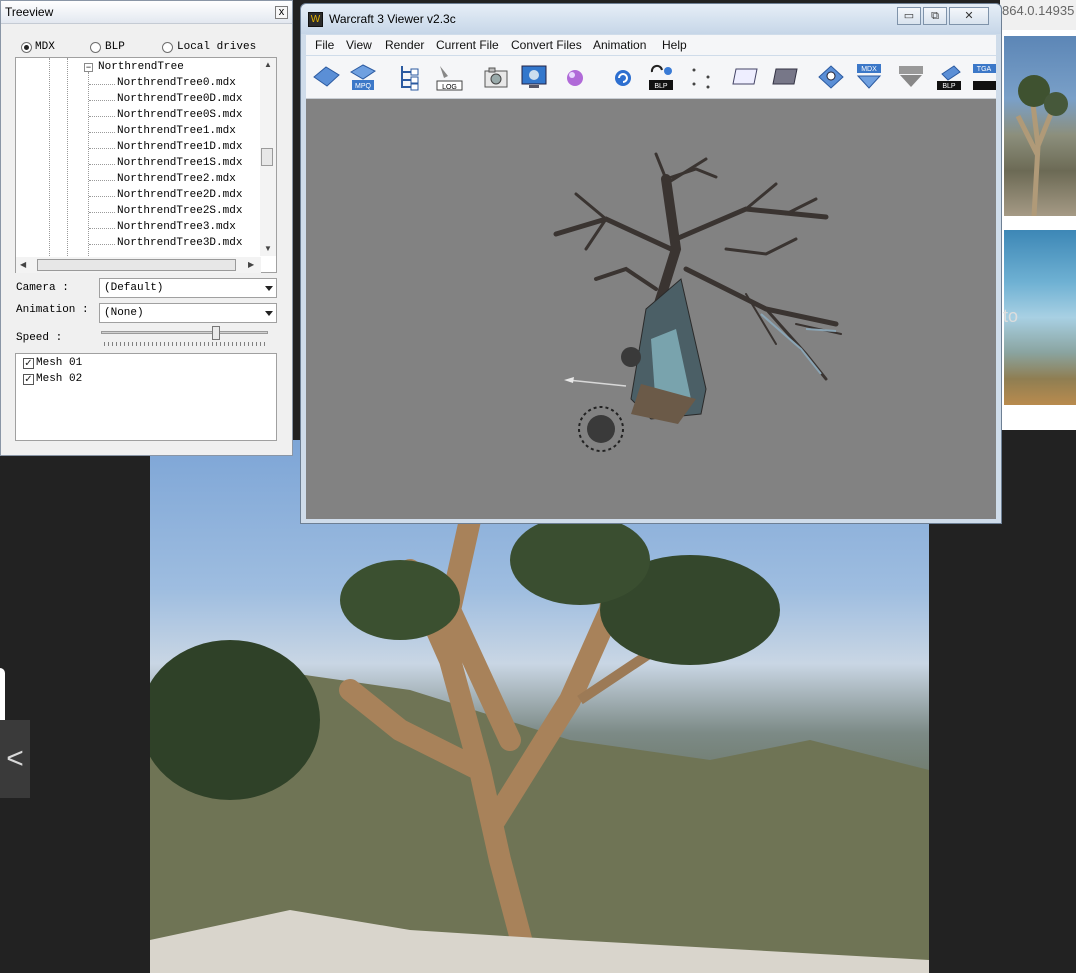 This screenshot has width=1076, height=973. I want to click on camera-select: (Default), so click(188, 288).